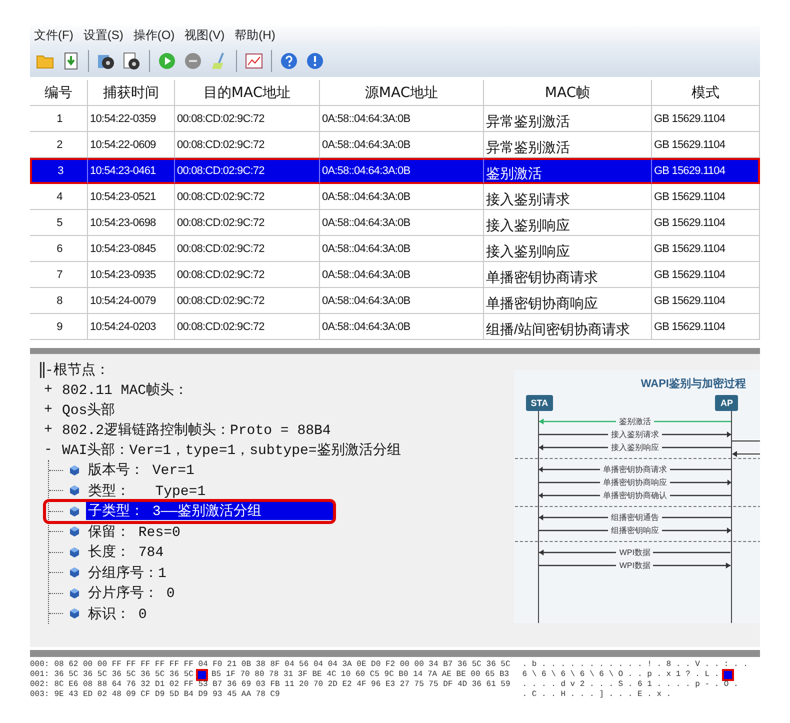  Describe the element at coordinates (568, 275) in the screenshot. I see `table-cell: 单播密钥协商请求` at that location.